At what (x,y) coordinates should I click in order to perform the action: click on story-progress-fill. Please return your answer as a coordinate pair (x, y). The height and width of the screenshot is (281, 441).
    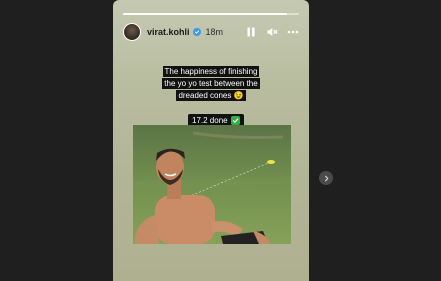
    Looking at the image, I should click on (205, 14).